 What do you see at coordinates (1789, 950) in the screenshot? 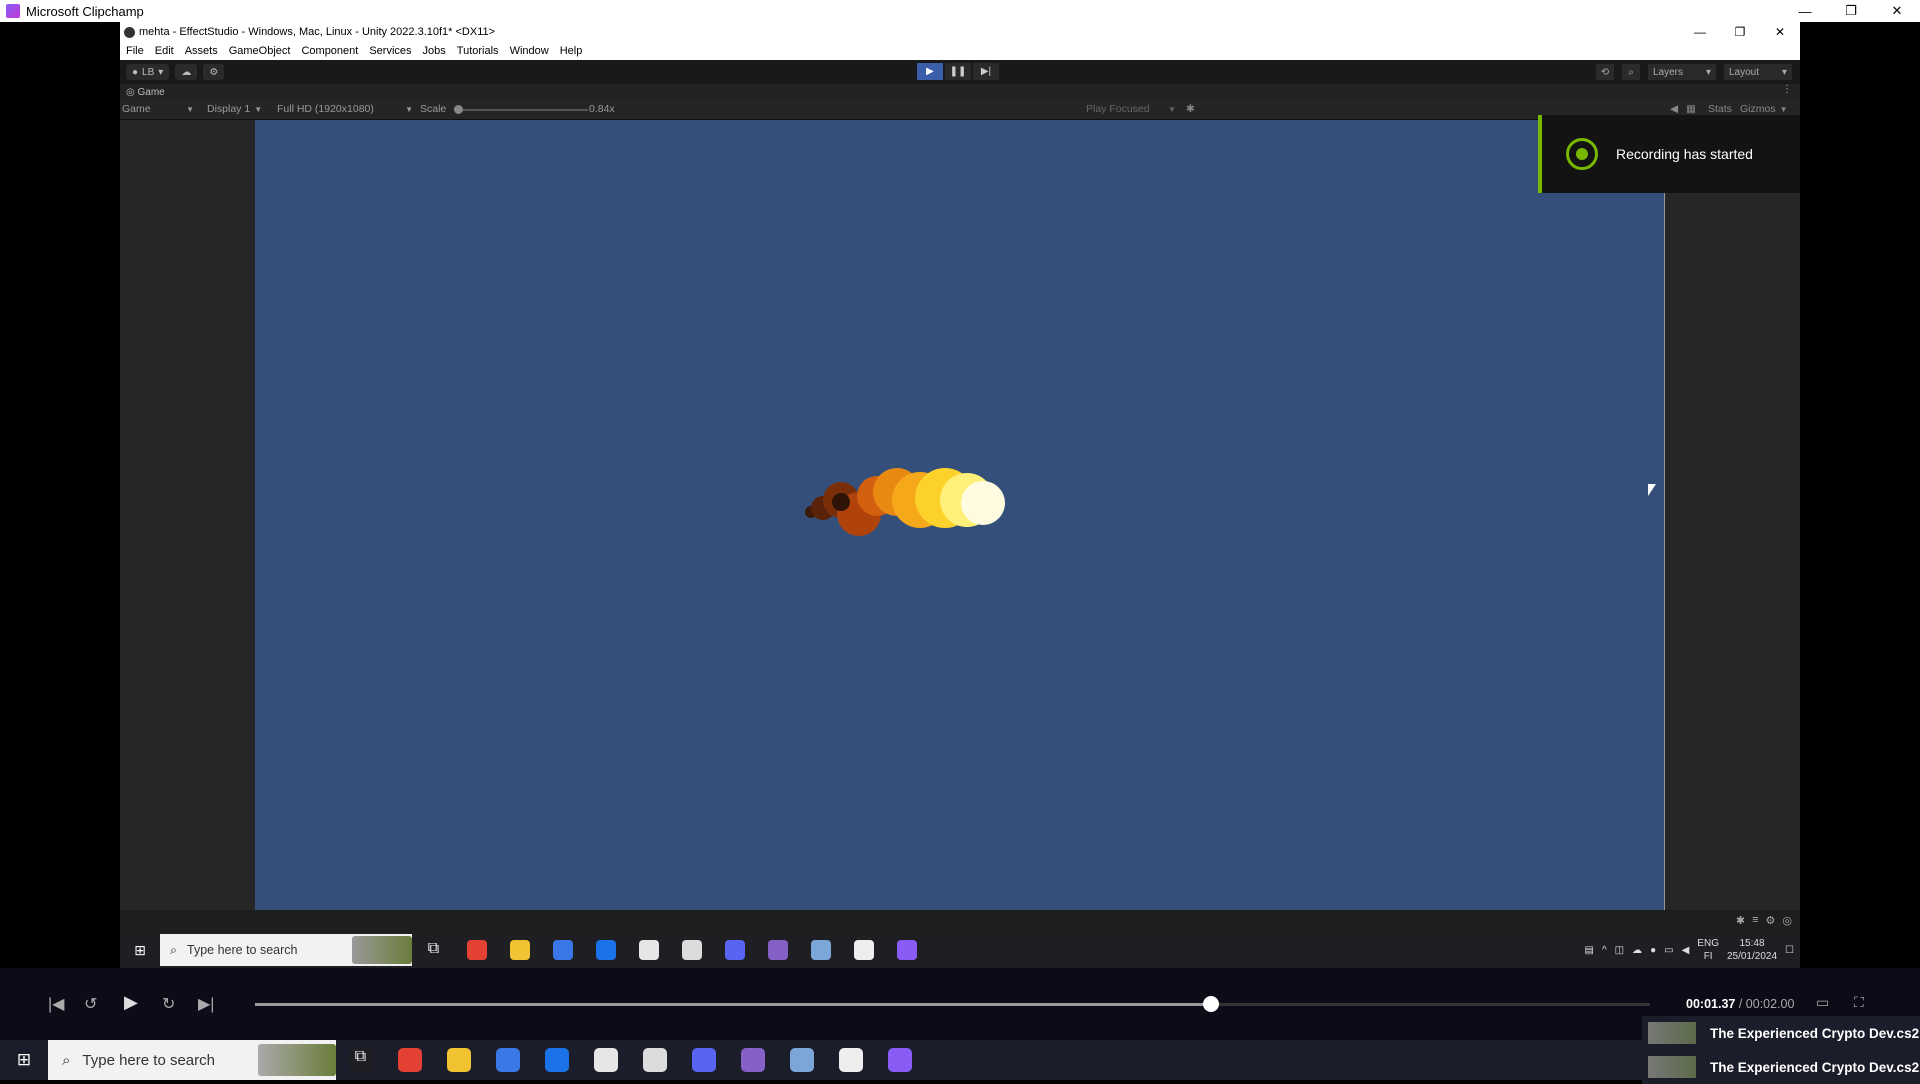
I see `notification-icon: ☐` at bounding box center [1789, 950].